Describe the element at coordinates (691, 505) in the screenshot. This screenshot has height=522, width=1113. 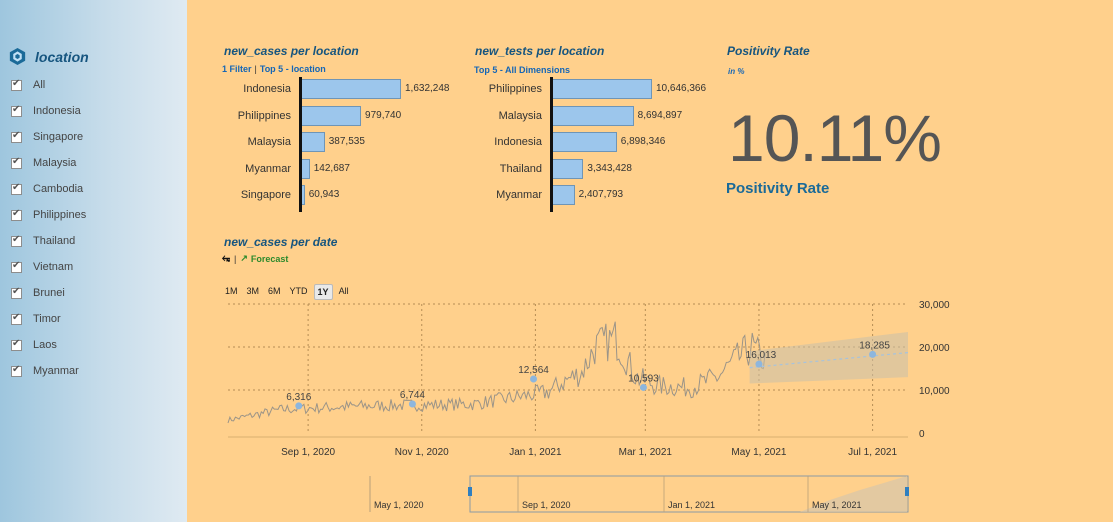
I see `navigator-tick-label: Jan 1, 2021` at that location.